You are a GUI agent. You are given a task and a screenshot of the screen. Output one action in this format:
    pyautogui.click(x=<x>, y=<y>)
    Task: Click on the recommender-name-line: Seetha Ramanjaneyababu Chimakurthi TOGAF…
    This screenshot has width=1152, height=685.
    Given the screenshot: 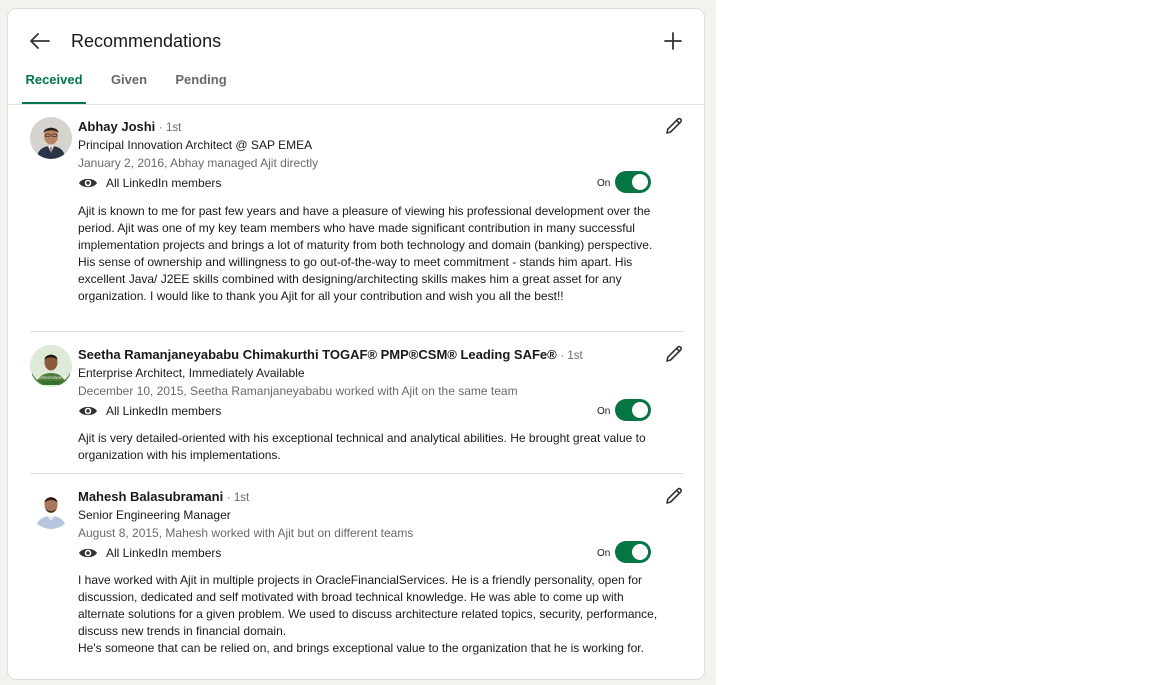 What is the action you would take?
    pyautogui.click(x=330, y=354)
    